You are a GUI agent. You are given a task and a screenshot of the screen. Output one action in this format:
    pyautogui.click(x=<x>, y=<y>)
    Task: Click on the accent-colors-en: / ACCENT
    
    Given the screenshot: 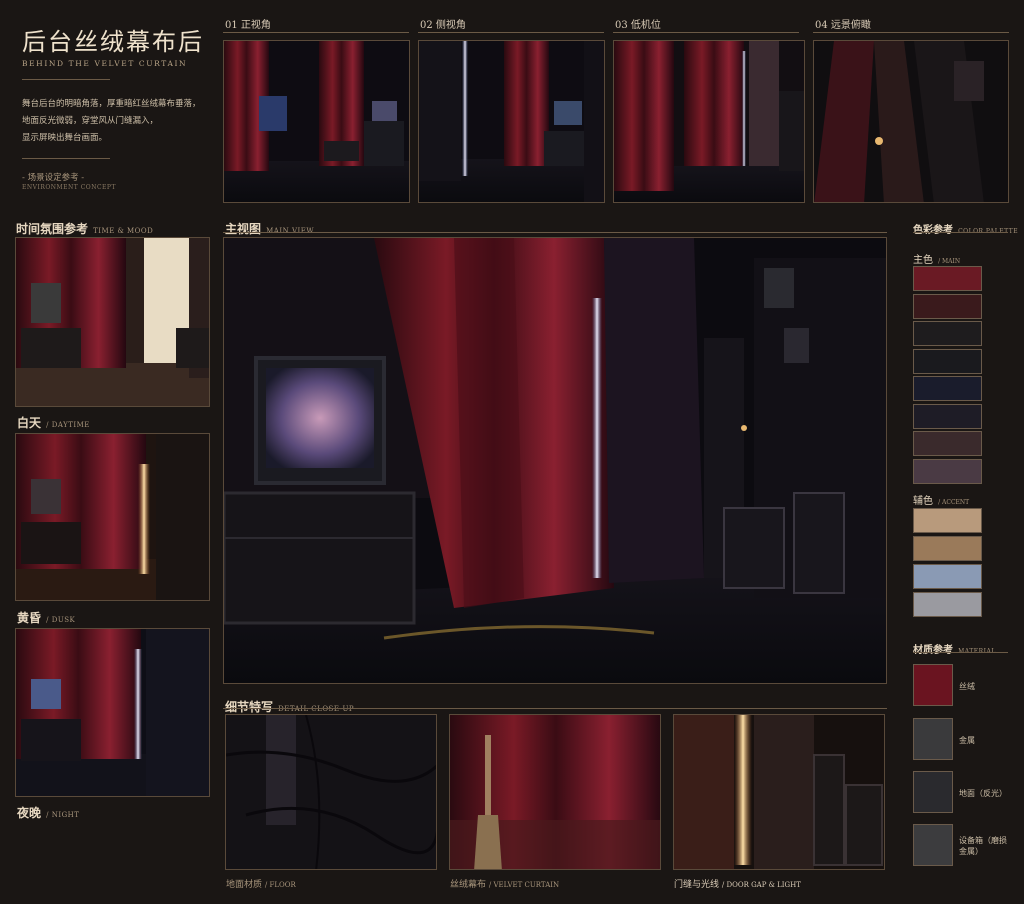 What is the action you would take?
    pyautogui.click(x=954, y=502)
    